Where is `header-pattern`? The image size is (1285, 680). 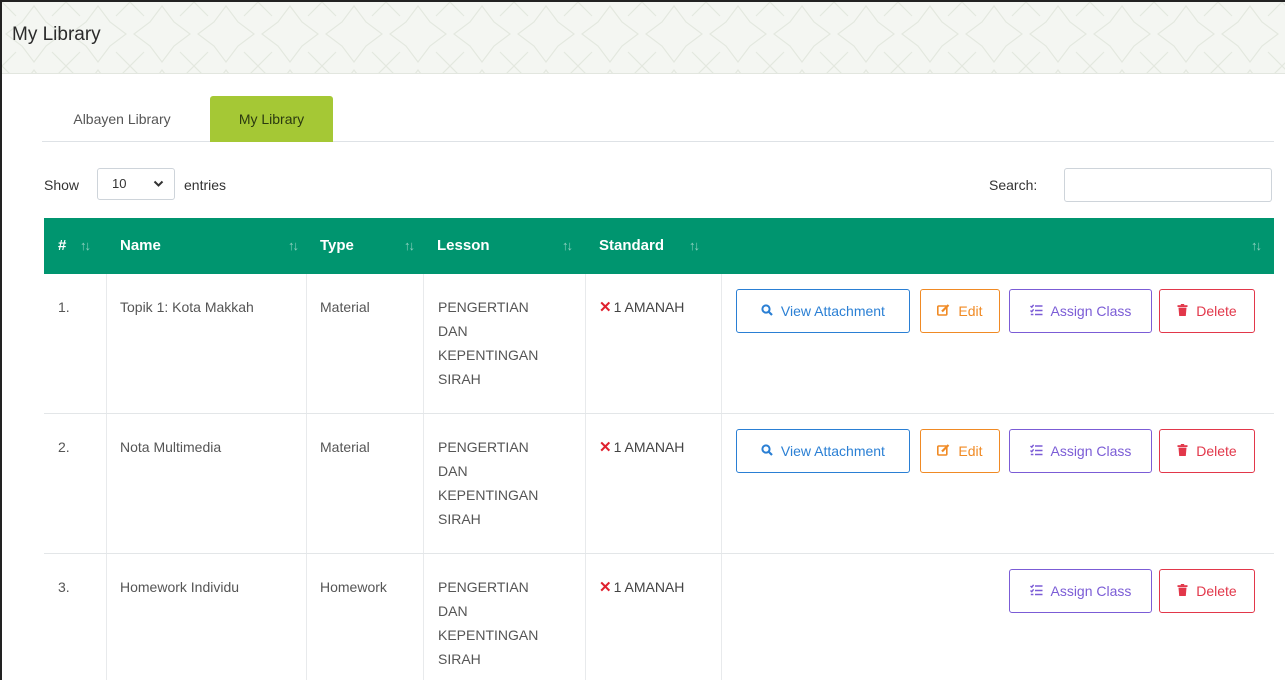 header-pattern is located at coordinates (643, 37).